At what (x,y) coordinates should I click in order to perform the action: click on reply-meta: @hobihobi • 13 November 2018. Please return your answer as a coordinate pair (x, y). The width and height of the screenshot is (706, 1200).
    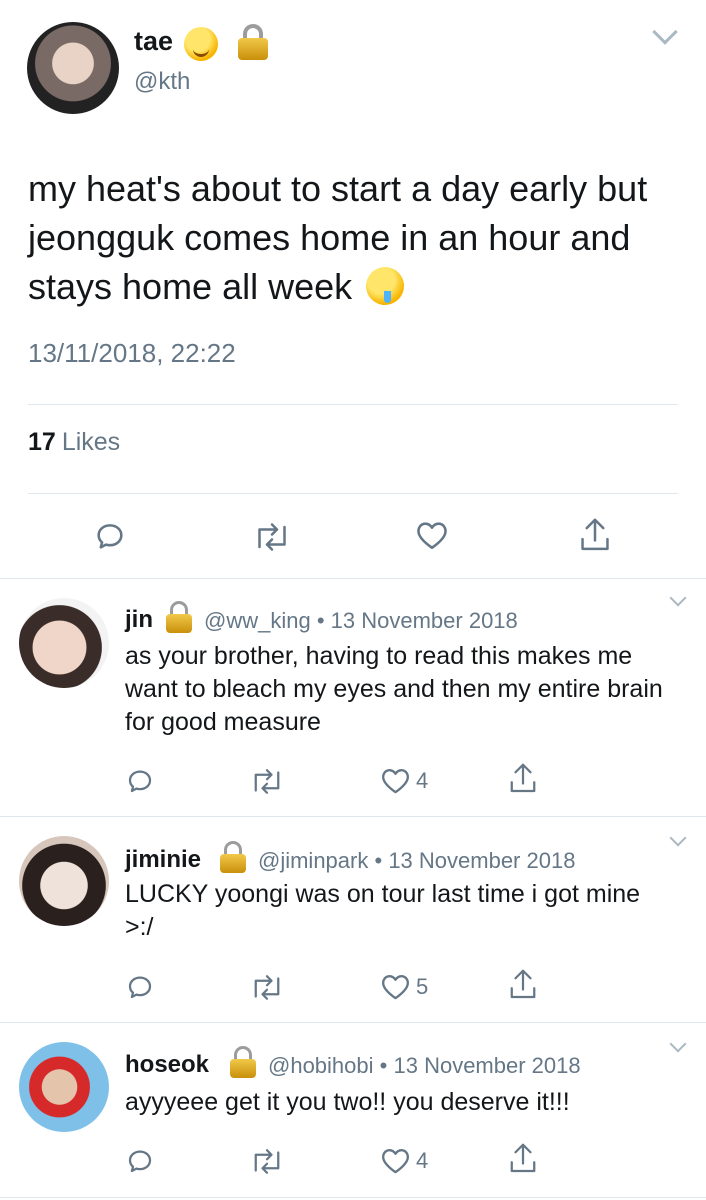
    Looking at the image, I should click on (424, 1066).